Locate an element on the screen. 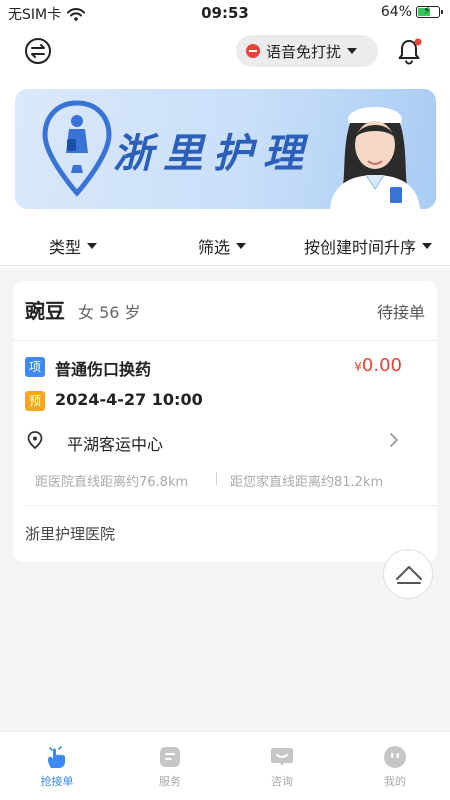 The width and height of the screenshot is (450, 800). tab-grab-order: 抢接单 is located at coordinates (57, 766).